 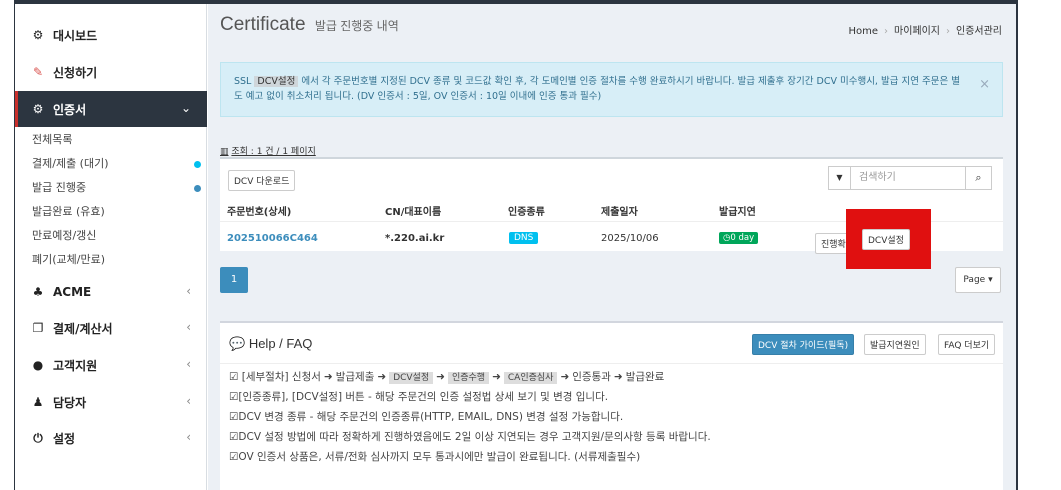 What do you see at coordinates (243, 81) in the screenshot?
I see `alert-prefix: SSL` at bounding box center [243, 81].